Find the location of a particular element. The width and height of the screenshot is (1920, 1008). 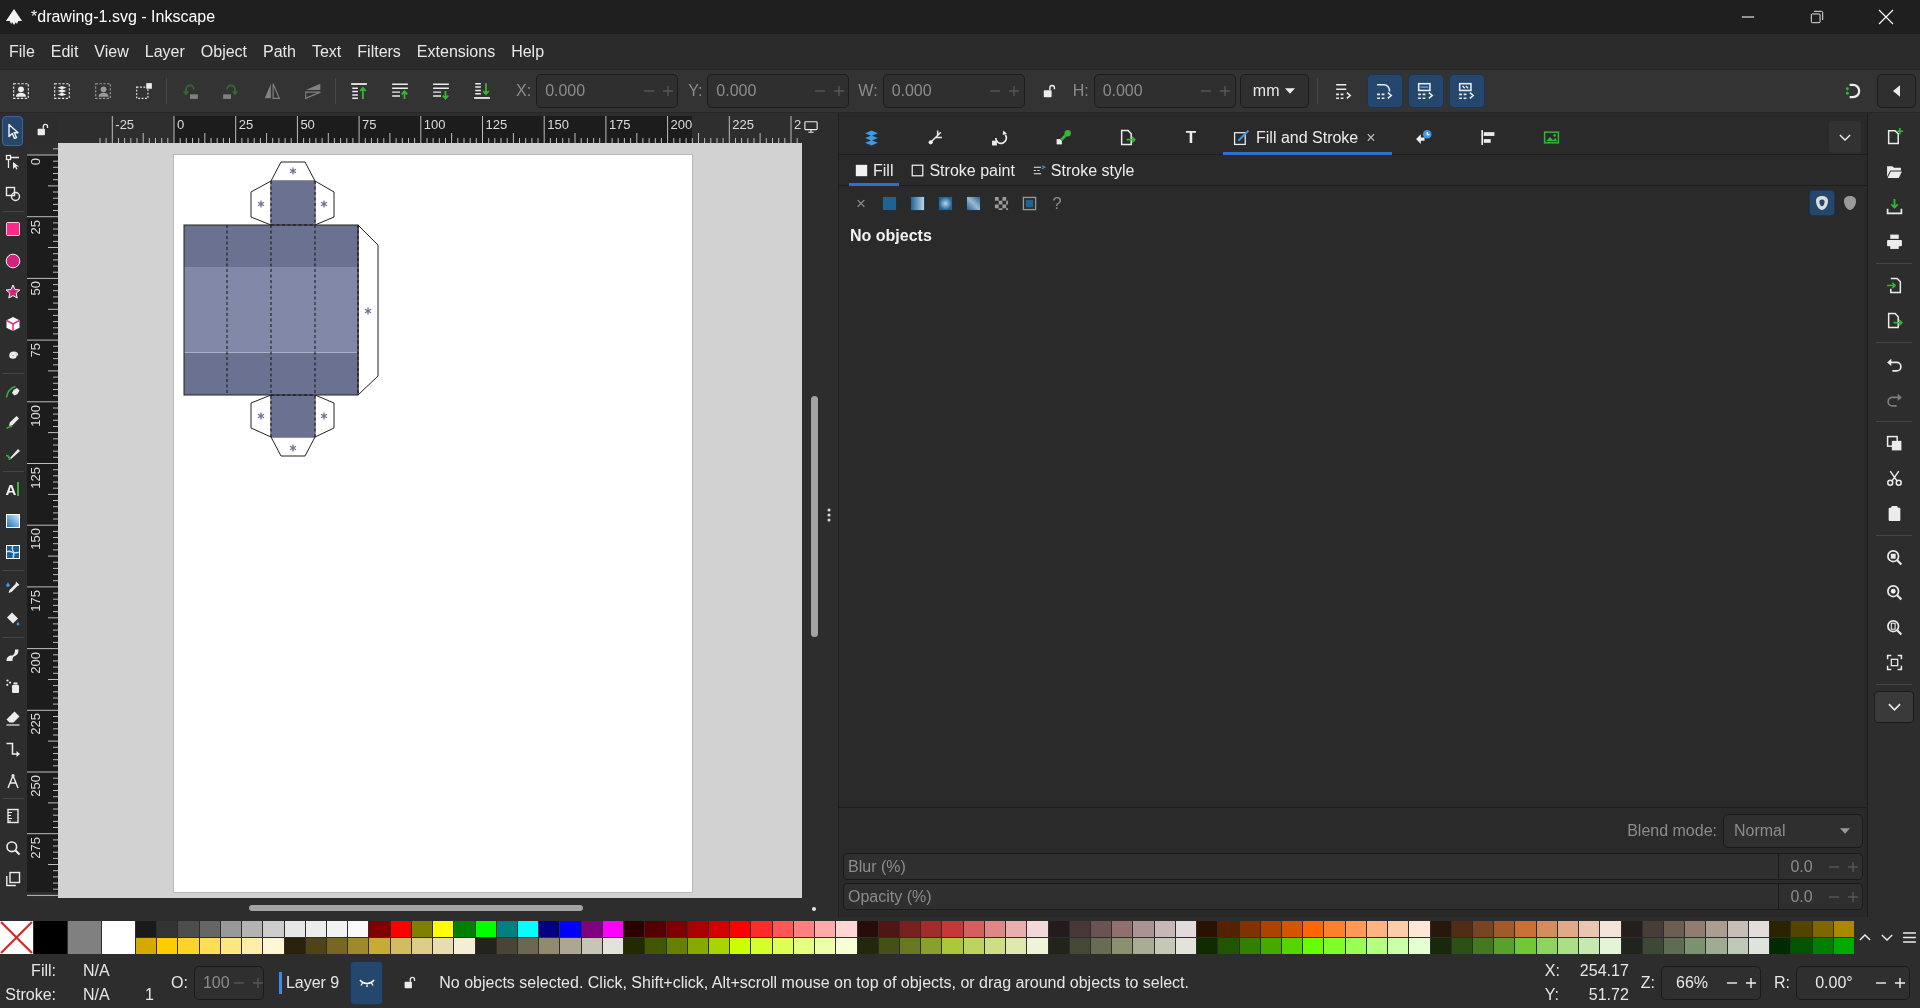

unit-dropdown: mm is located at coordinates (1274, 91).